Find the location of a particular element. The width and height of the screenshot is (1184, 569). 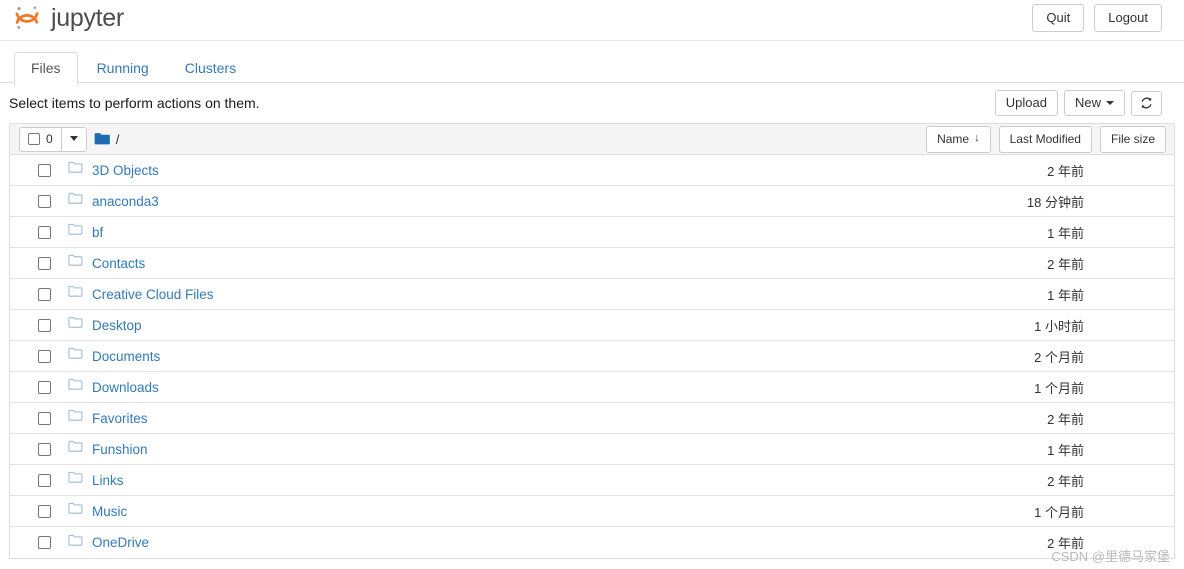

file-link: OneDrive is located at coordinates (120, 542).